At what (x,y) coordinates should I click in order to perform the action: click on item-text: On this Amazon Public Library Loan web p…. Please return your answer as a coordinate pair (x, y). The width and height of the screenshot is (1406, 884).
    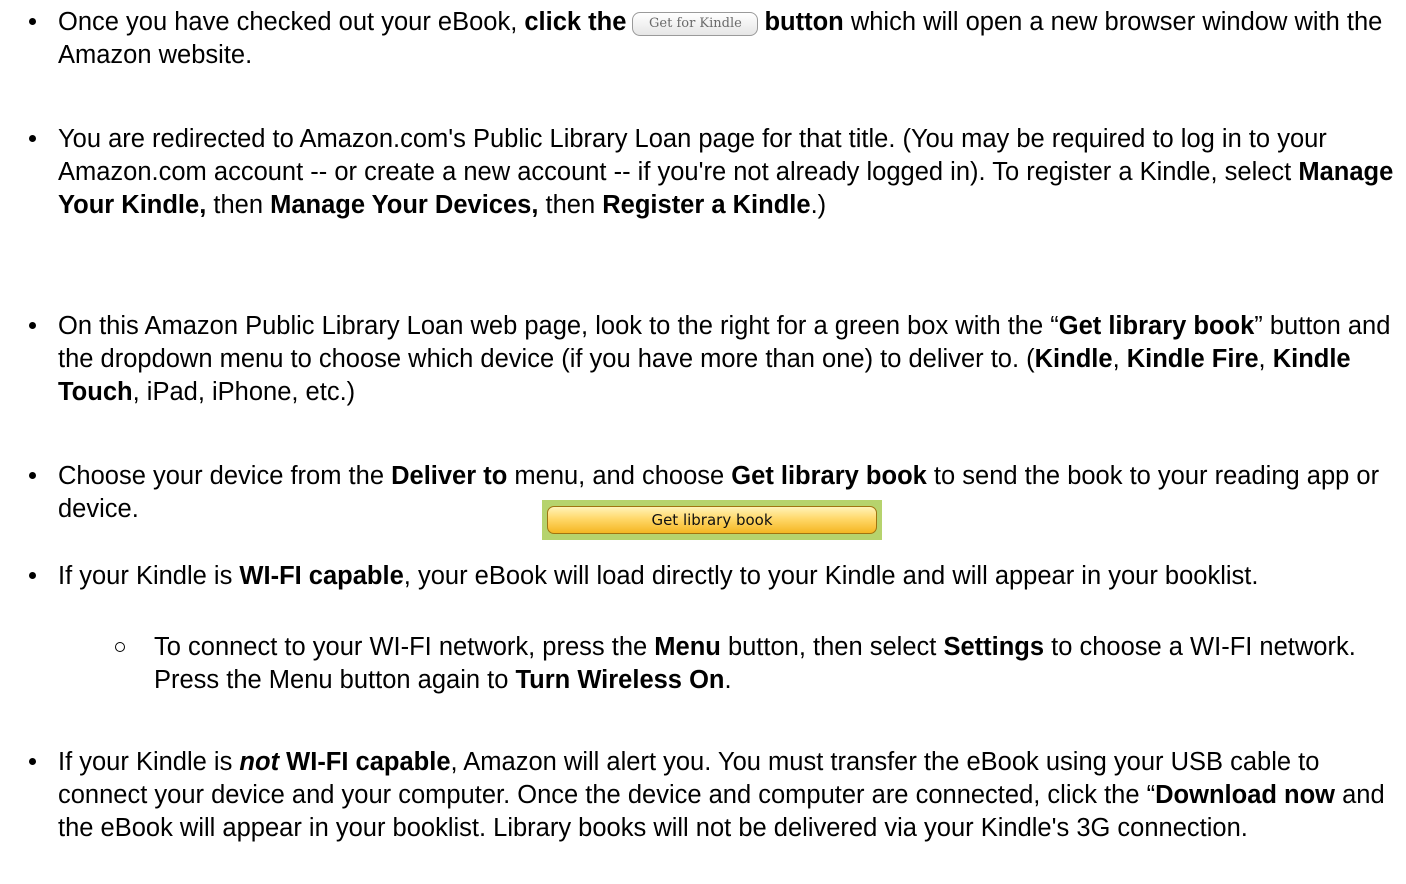
    Looking at the image, I should click on (728, 359).